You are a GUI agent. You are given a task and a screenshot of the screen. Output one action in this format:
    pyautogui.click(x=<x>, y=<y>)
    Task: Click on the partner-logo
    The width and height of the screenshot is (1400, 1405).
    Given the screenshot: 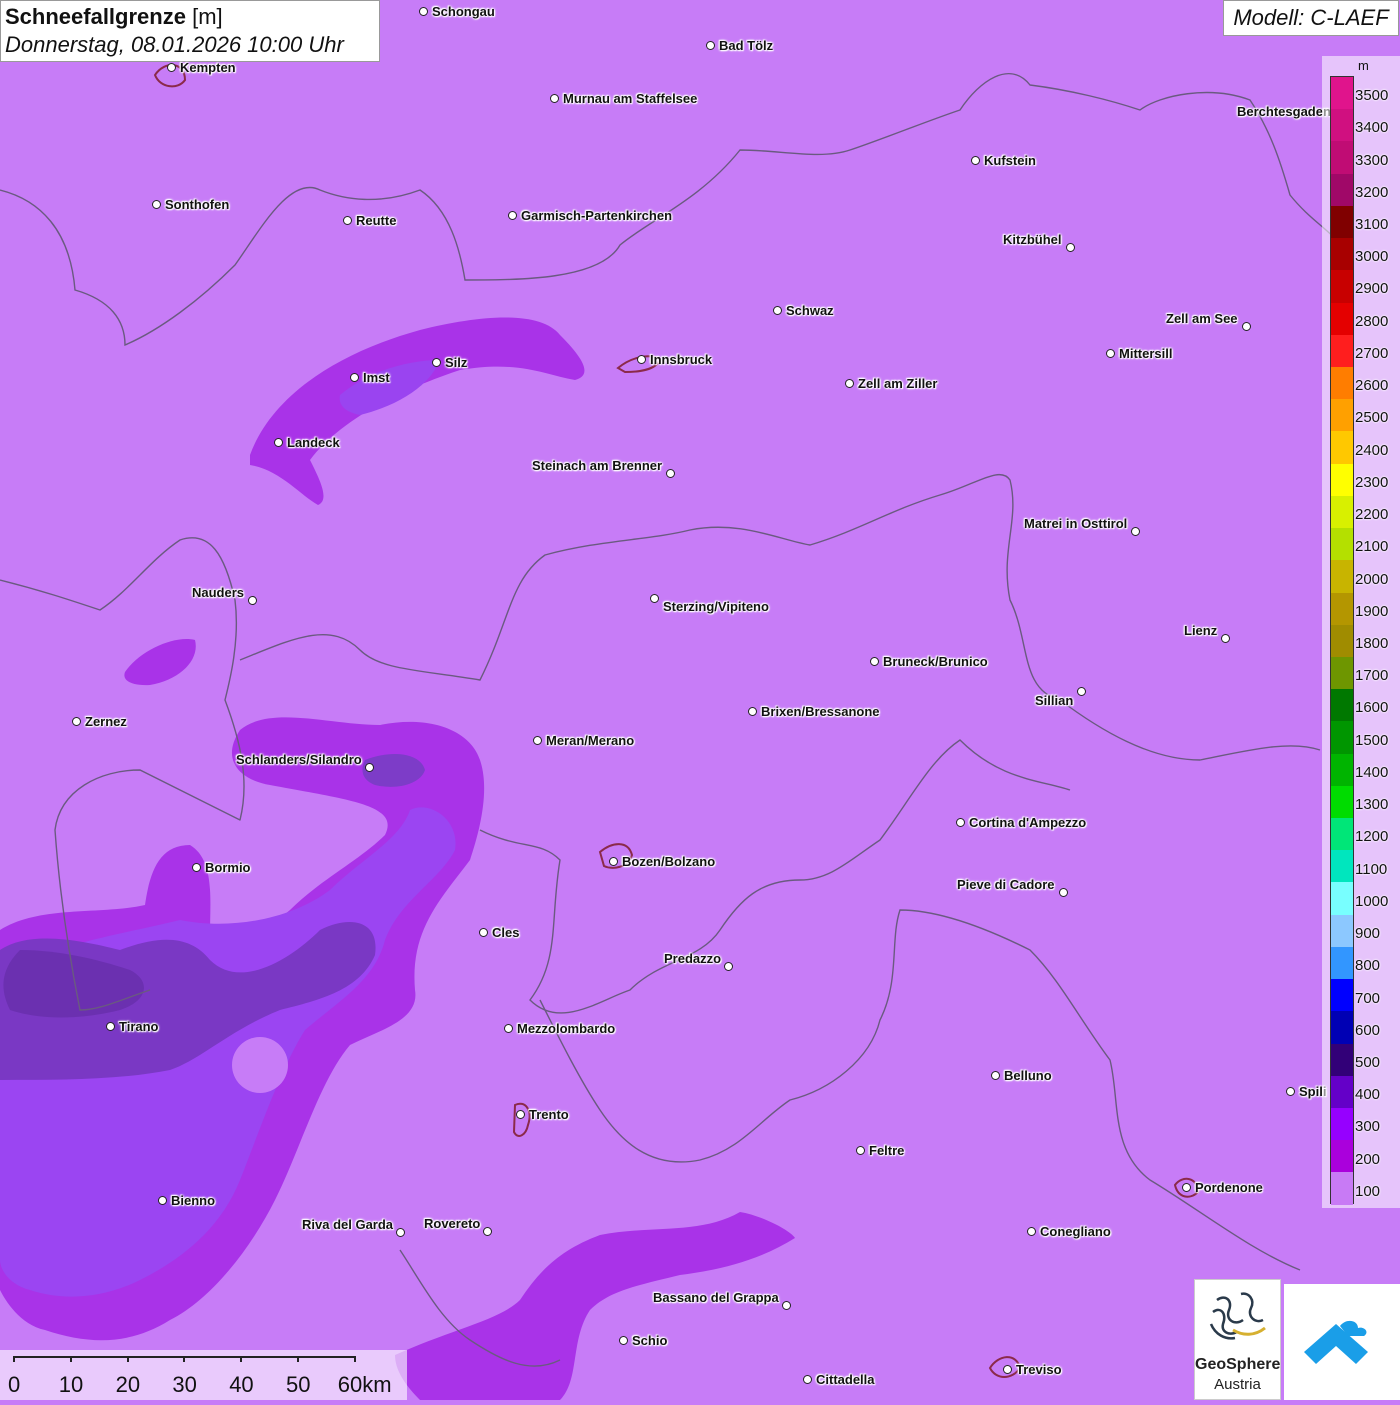 What is the action you would take?
    pyautogui.click(x=1342, y=1342)
    